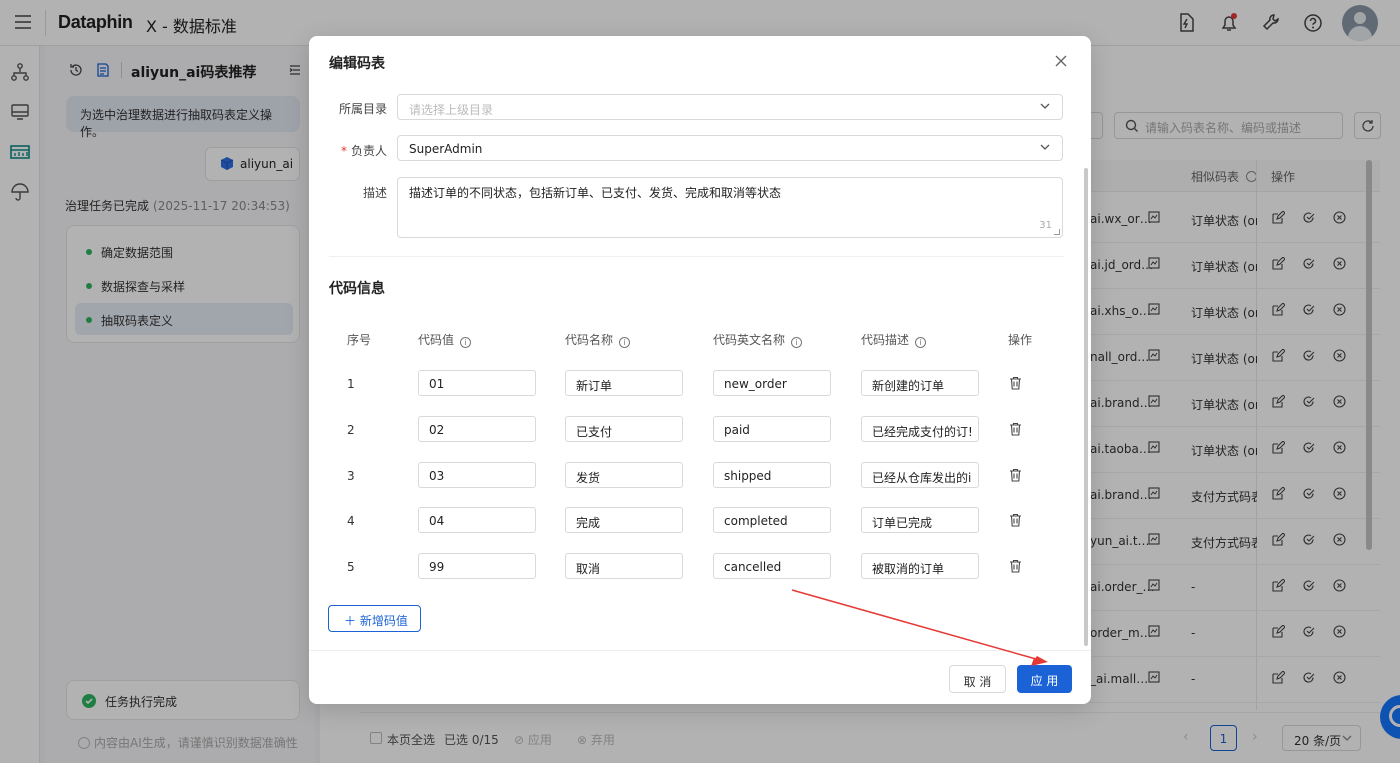 This screenshot has height=763, width=1400. What do you see at coordinates (758, 339) in the screenshot?
I see `col-en-name: 代码英文名称 i` at bounding box center [758, 339].